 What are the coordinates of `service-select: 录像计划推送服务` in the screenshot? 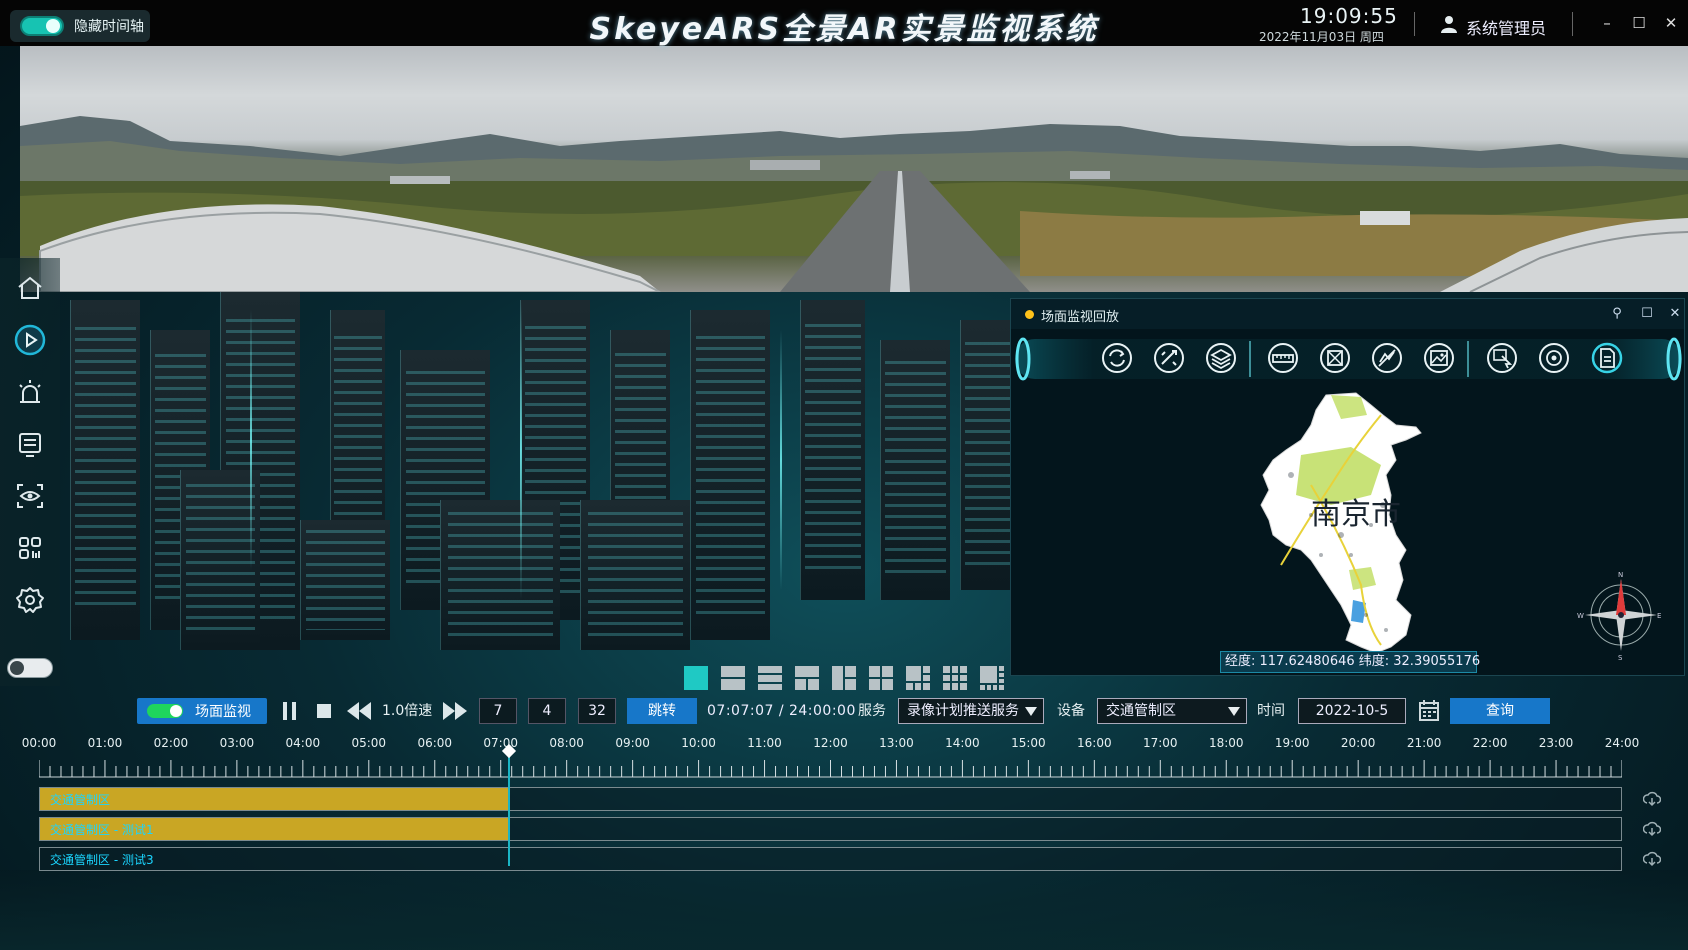 It's located at (971, 711).